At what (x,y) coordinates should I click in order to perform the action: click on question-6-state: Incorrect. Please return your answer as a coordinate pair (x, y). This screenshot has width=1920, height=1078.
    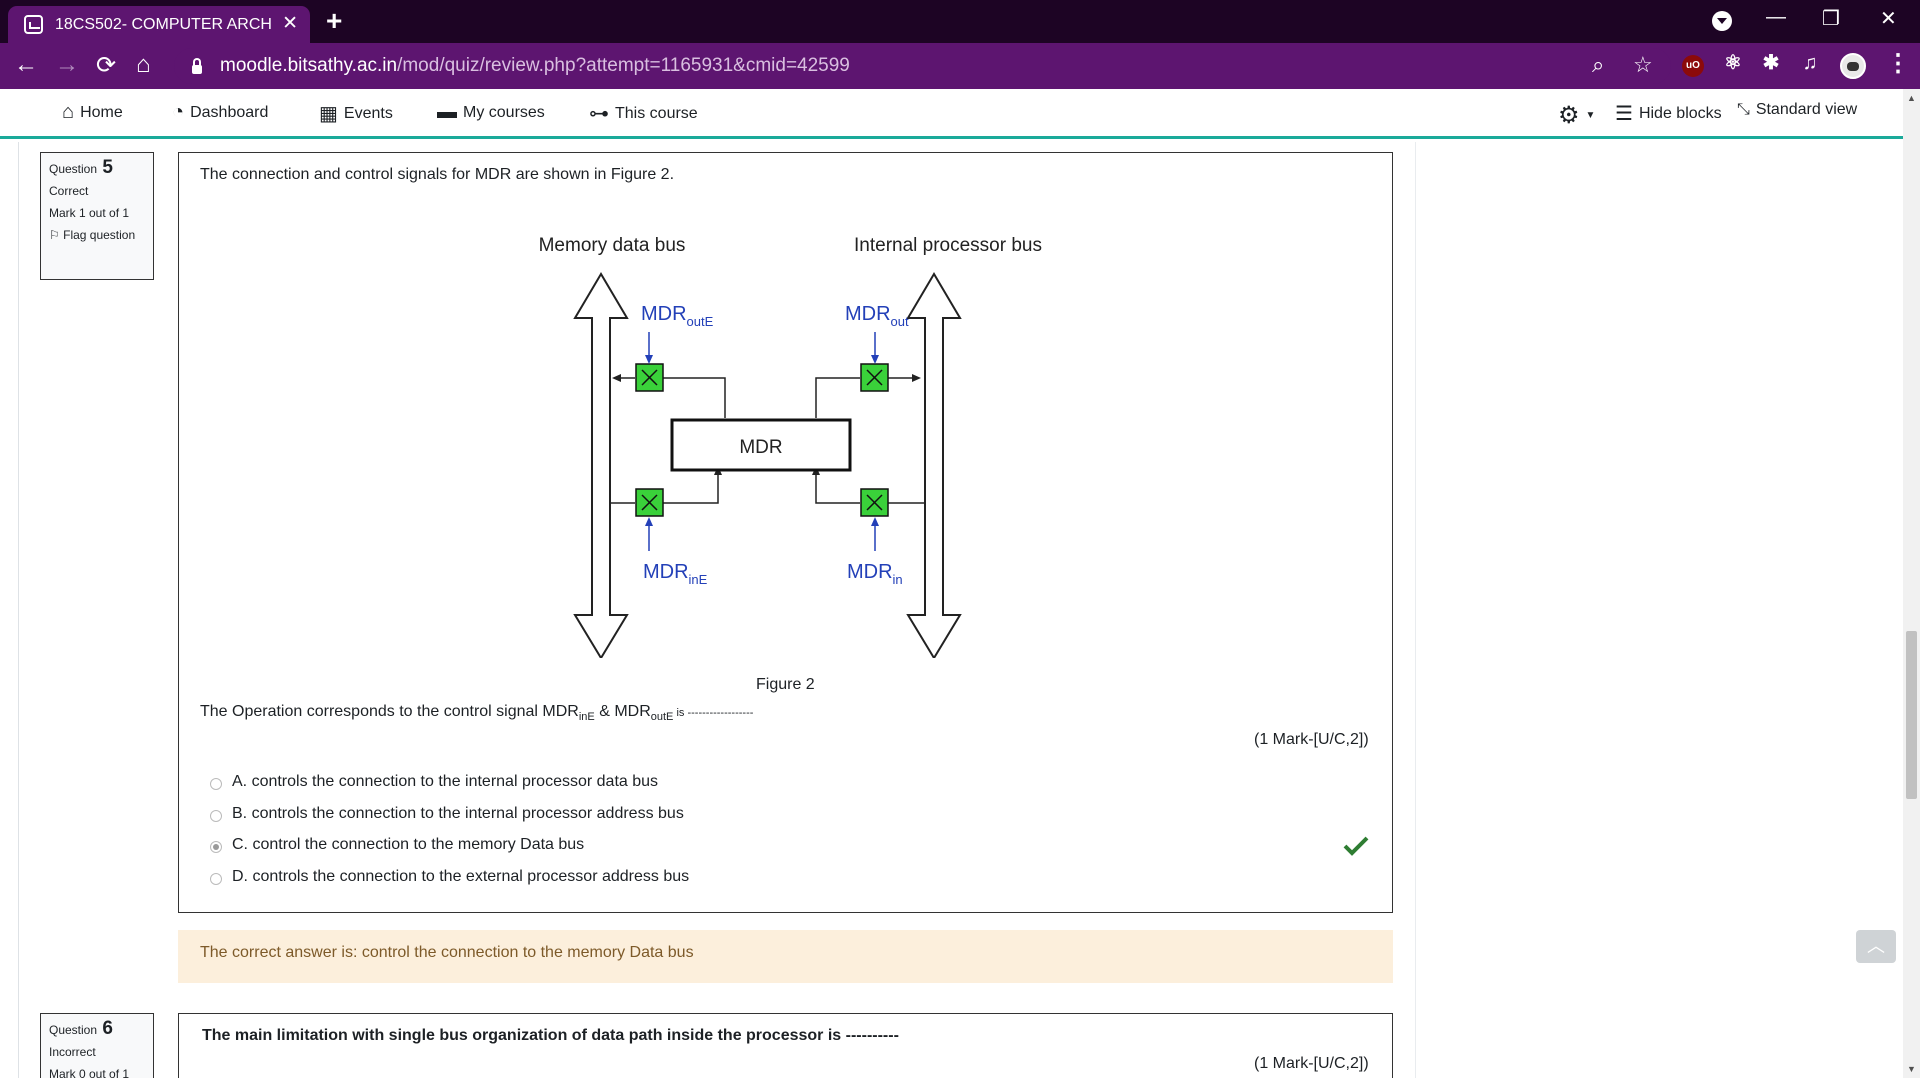
    Looking at the image, I should click on (72, 1052).